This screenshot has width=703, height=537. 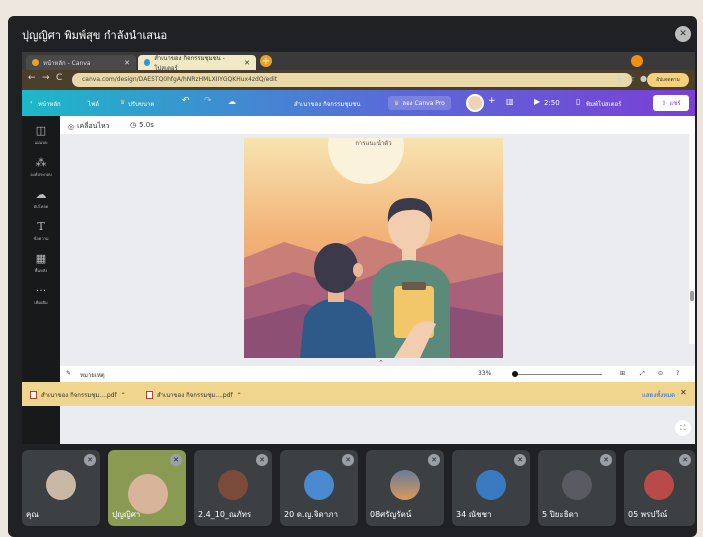 I want to click on redo-icon: ↷, so click(x=208, y=101).